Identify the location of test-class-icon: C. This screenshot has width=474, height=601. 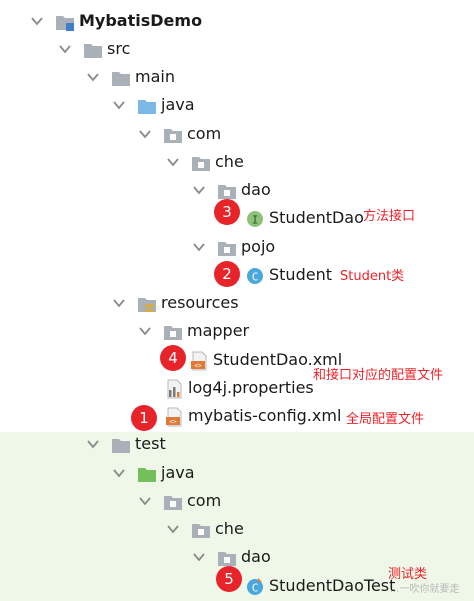
(255, 586).